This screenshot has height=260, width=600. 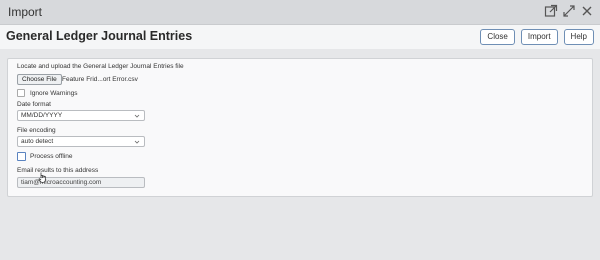 I want to click on file-encoding-select: auto detect, so click(x=81, y=141).